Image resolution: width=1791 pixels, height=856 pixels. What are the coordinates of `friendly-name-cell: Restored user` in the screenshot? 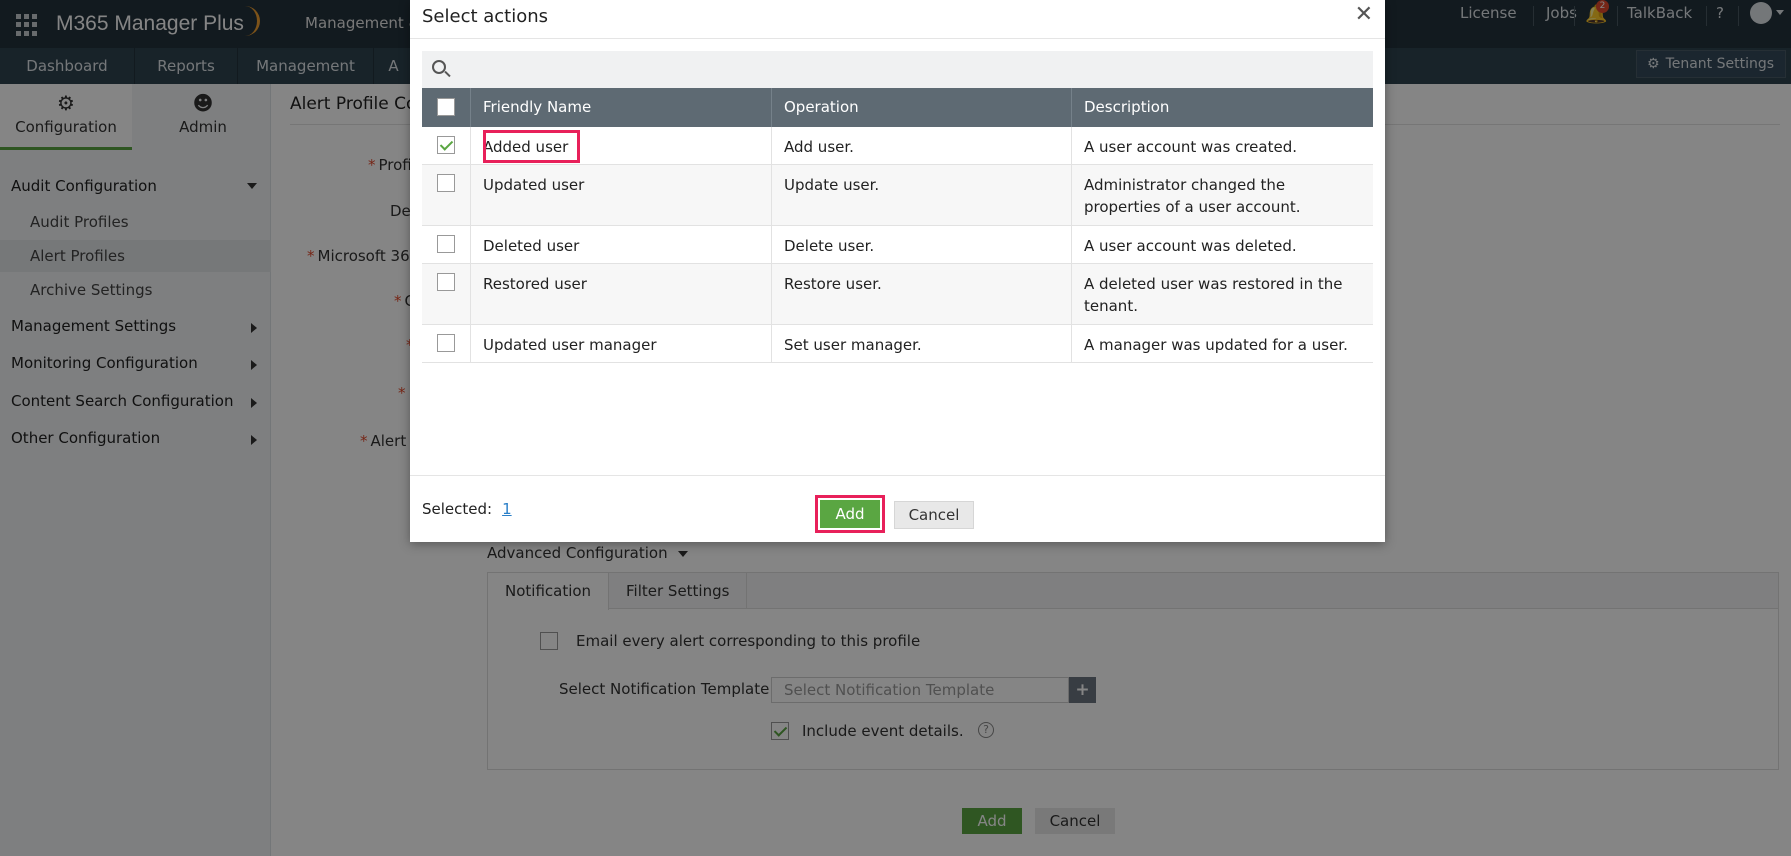 It's located at (621, 294).